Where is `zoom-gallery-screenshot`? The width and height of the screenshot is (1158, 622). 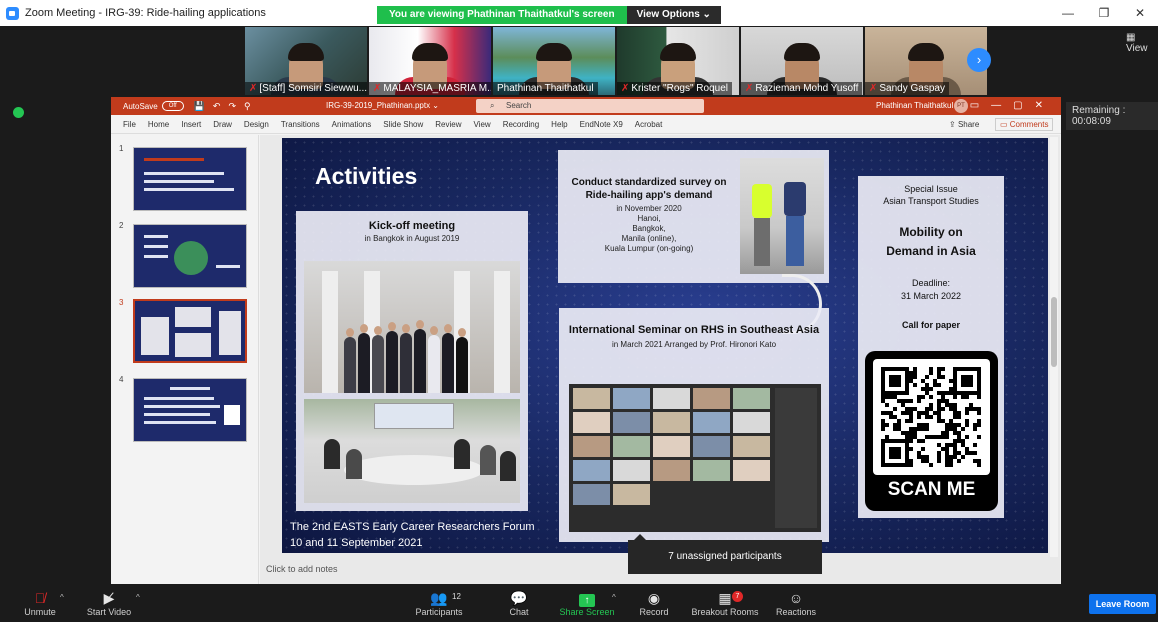 zoom-gallery-screenshot is located at coordinates (695, 458).